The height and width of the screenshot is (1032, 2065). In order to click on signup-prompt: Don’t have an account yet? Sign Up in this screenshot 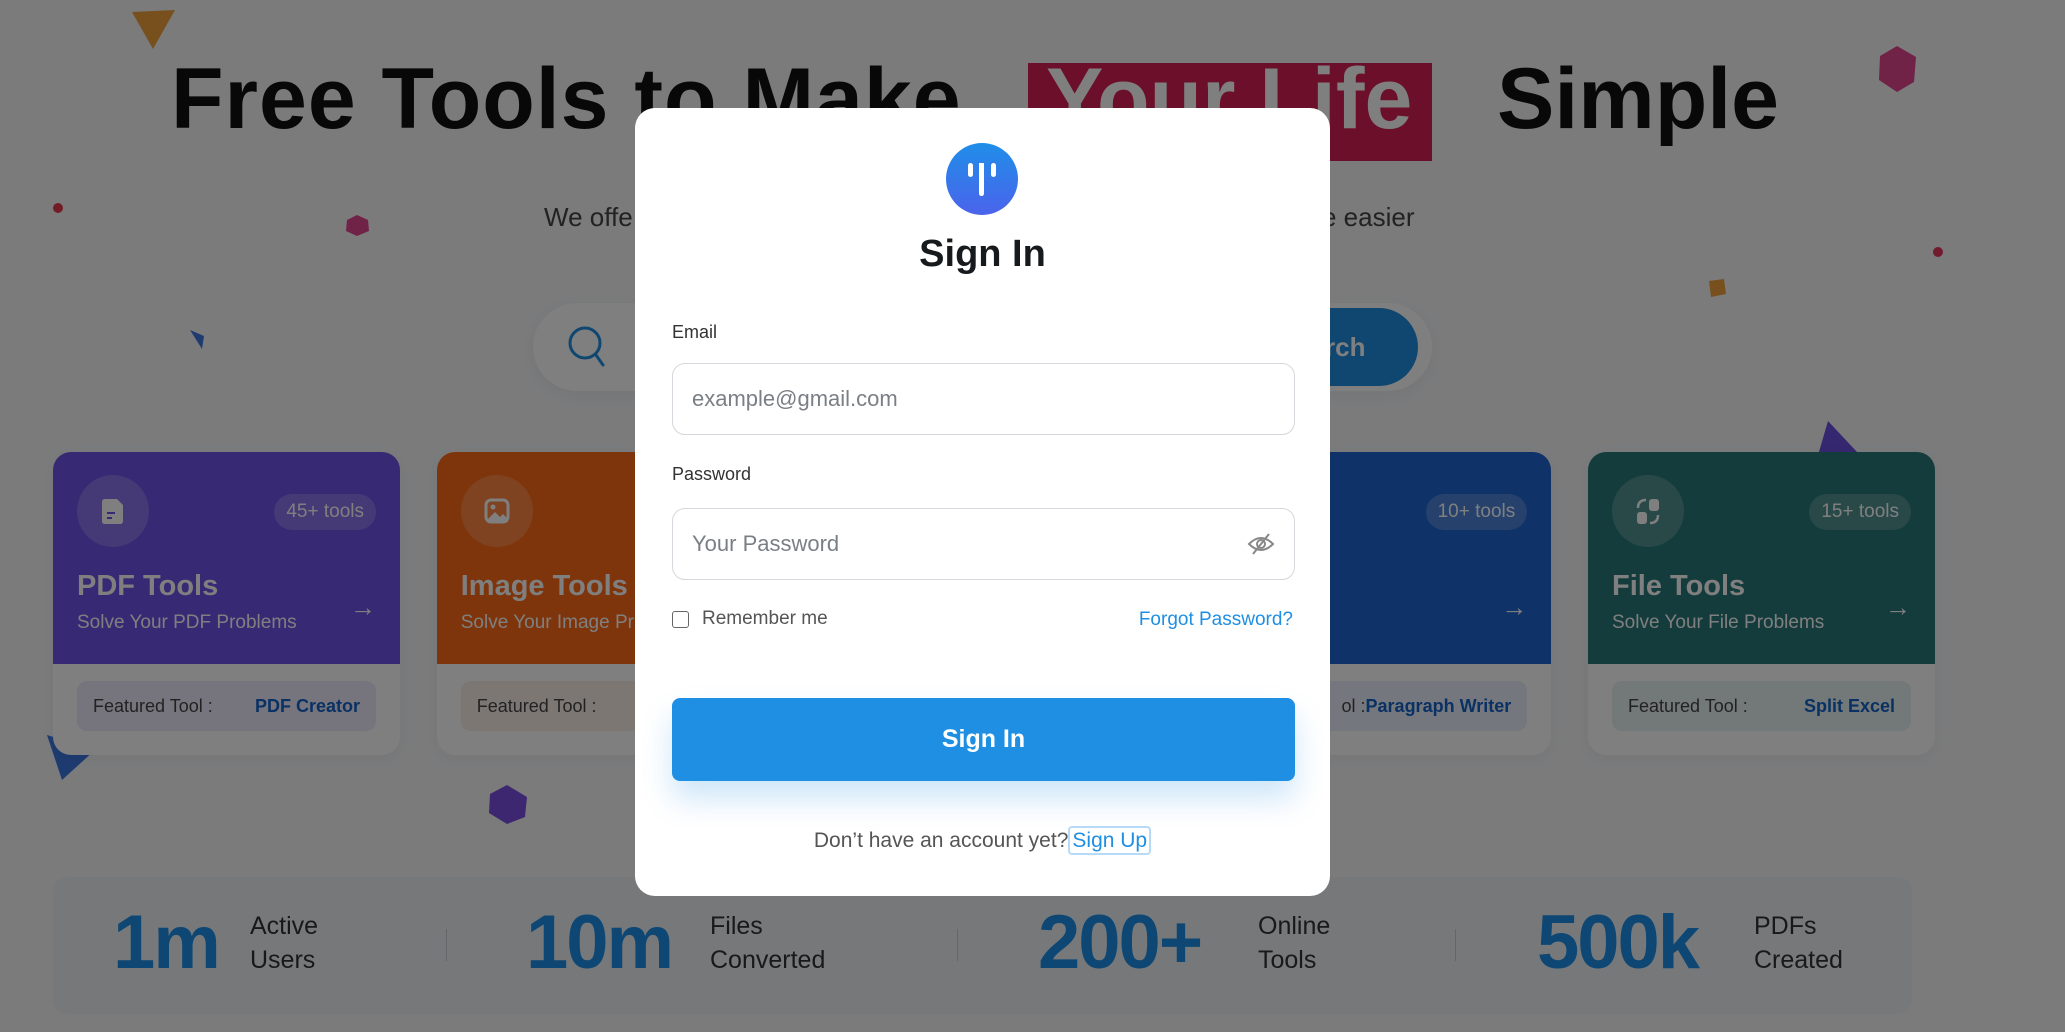, I will do `click(982, 840)`.